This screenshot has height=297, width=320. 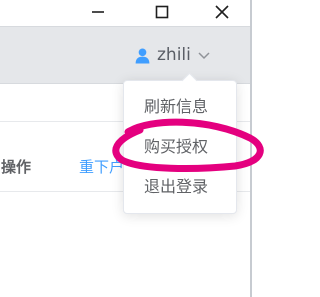 I want to click on window-right-edge, so click(x=260, y=148).